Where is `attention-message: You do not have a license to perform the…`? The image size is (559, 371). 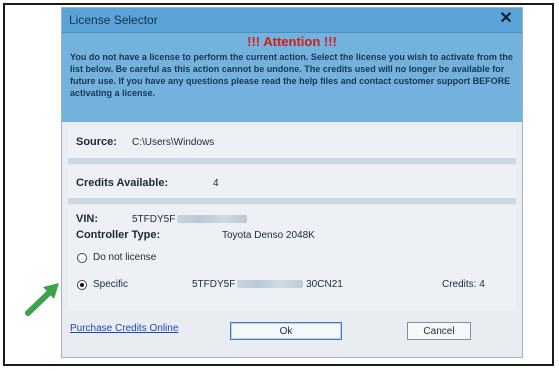 attention-message: You do not have a license to perform the… is located at coordinates (291, 75).